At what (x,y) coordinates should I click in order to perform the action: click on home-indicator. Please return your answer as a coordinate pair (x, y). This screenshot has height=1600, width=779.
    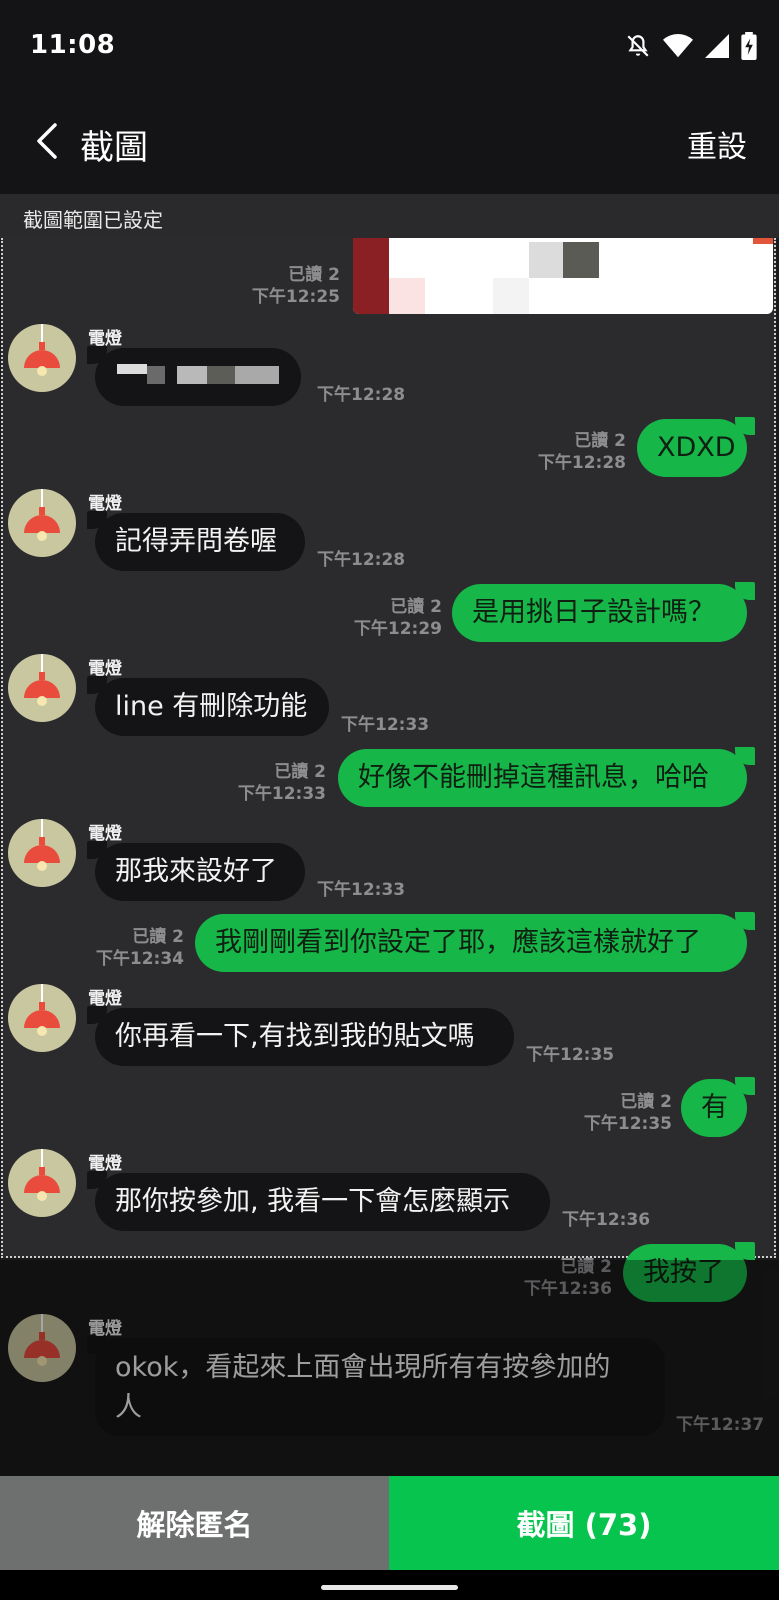
    Looking at the image, I should click on (389, 1587).